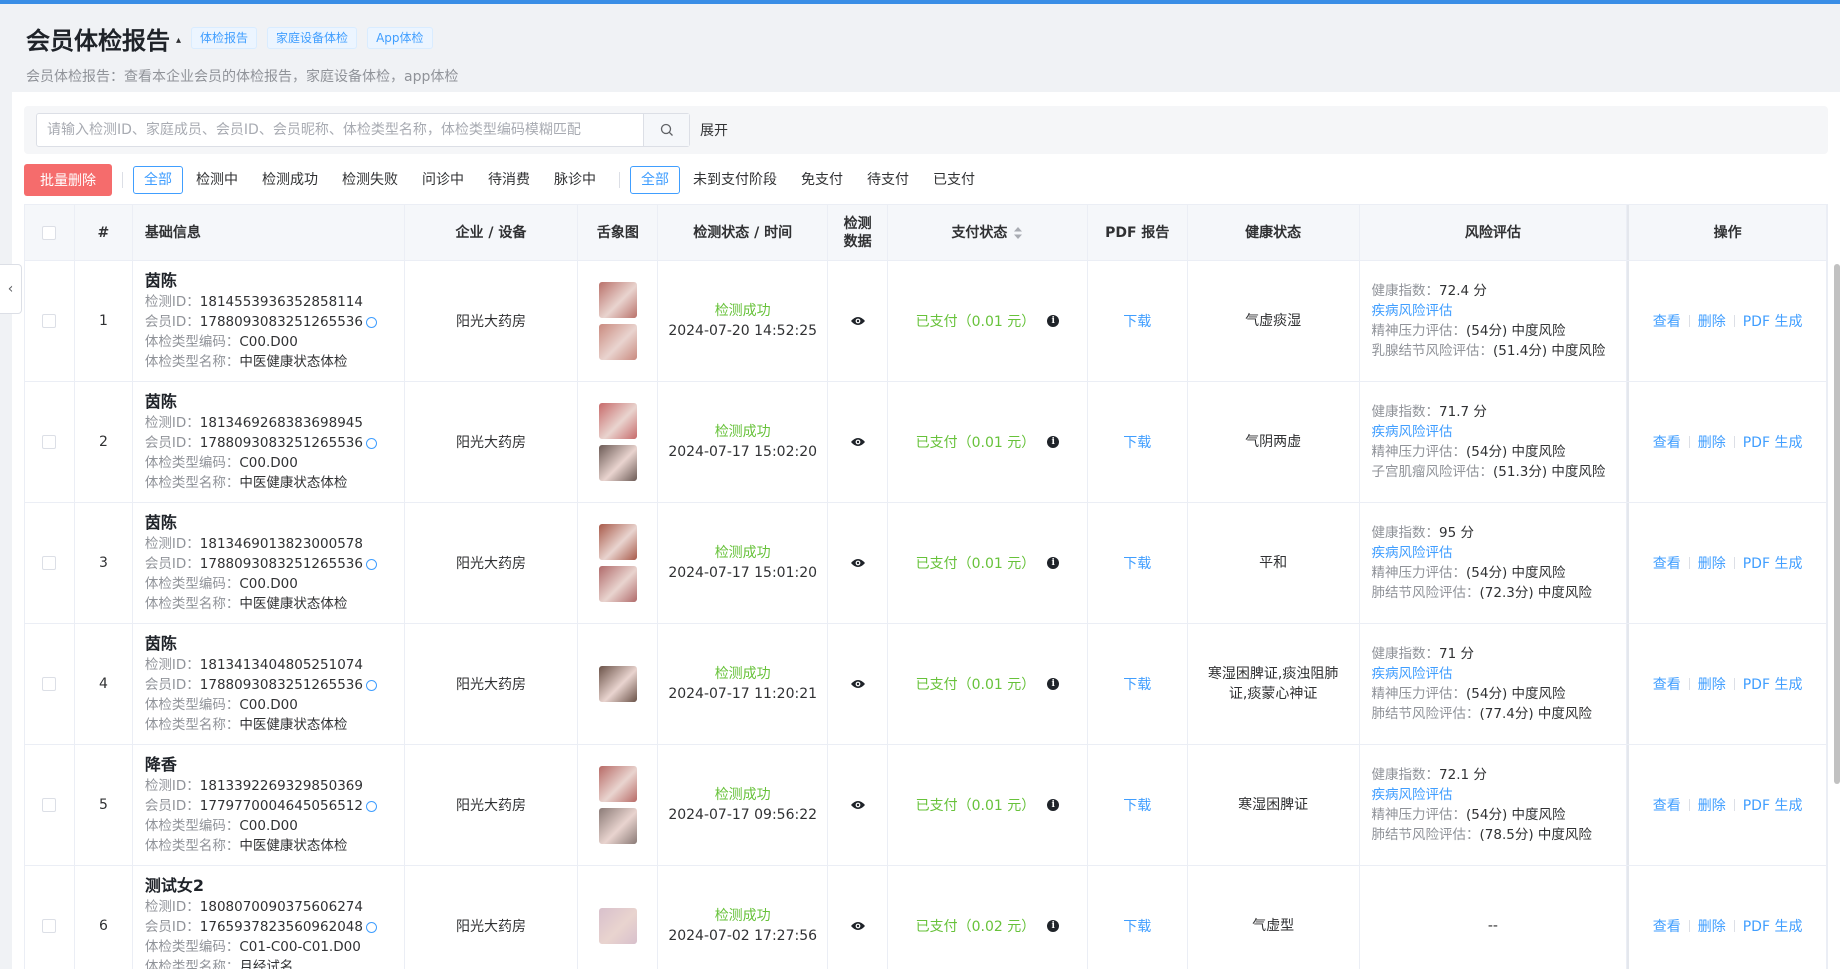 The width and height of the screenshot is (1840, 969). Describe the element at coordinates (290, 180) in the screenshot. I see `status-filter-success: 检测成功` at that location.